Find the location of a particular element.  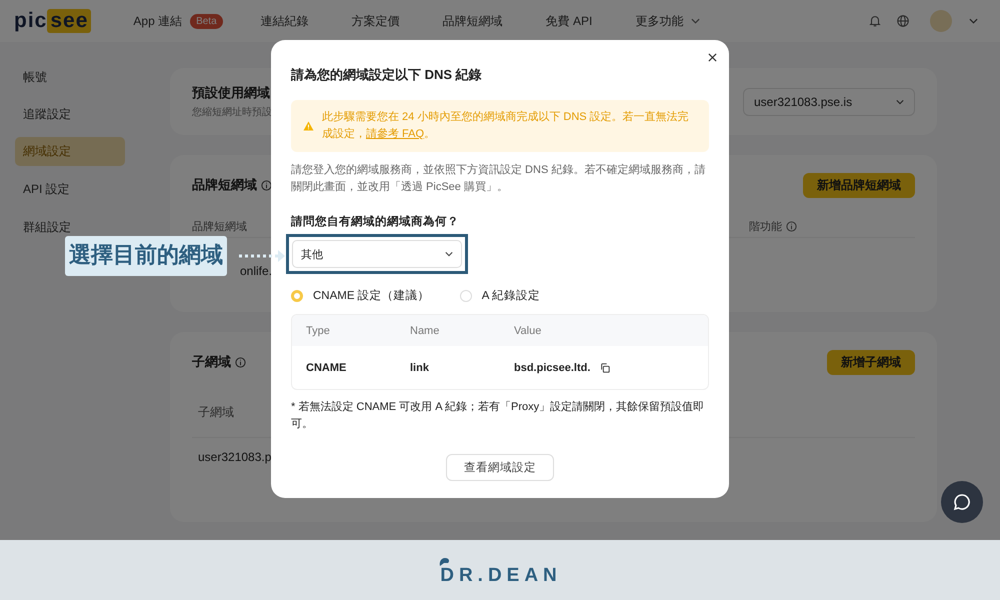

dialog-title: 請為您的網域設定以下 DNS 紀錄 is located at coordinates (387, 75).